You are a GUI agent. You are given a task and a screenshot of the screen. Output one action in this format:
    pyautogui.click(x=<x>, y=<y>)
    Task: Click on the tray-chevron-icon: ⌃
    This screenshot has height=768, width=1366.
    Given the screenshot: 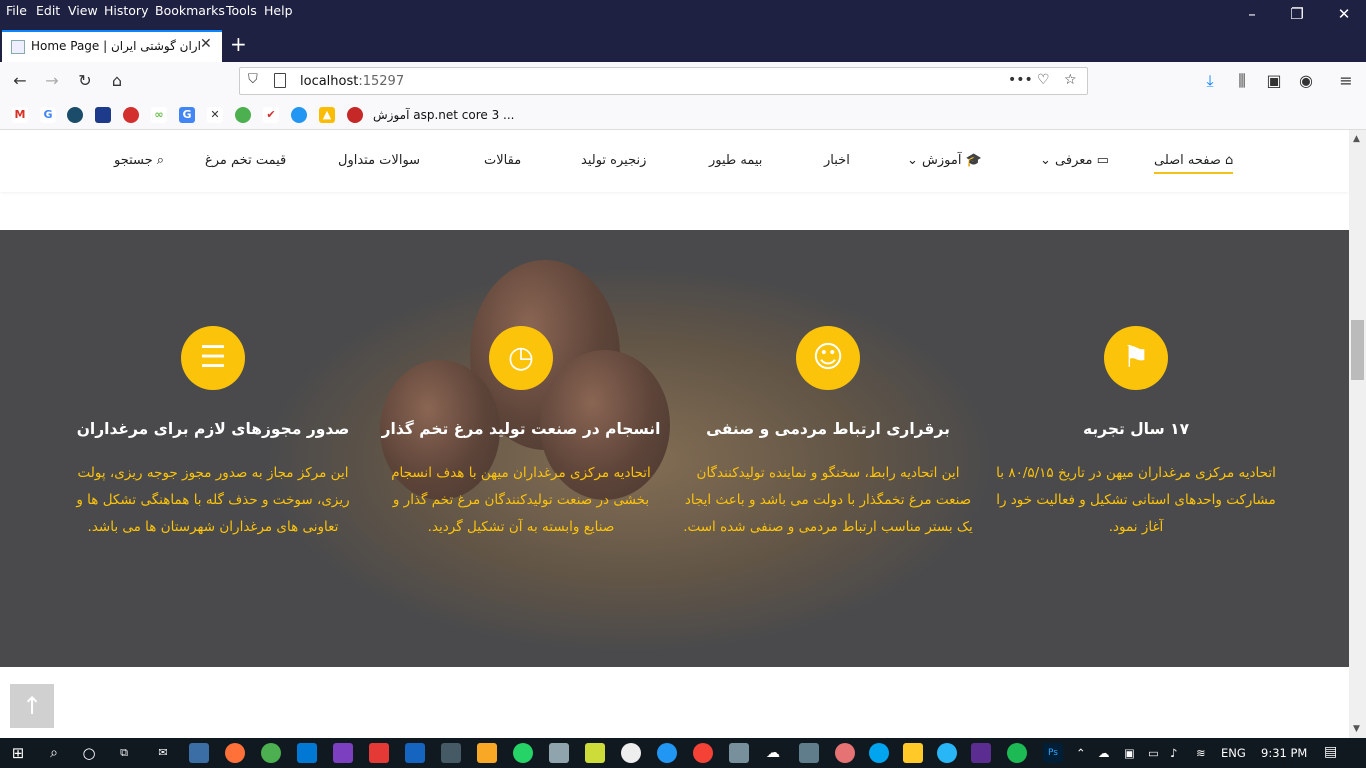 What is the action you would take?
    pyautogui.click(x=1081, y=753)
    